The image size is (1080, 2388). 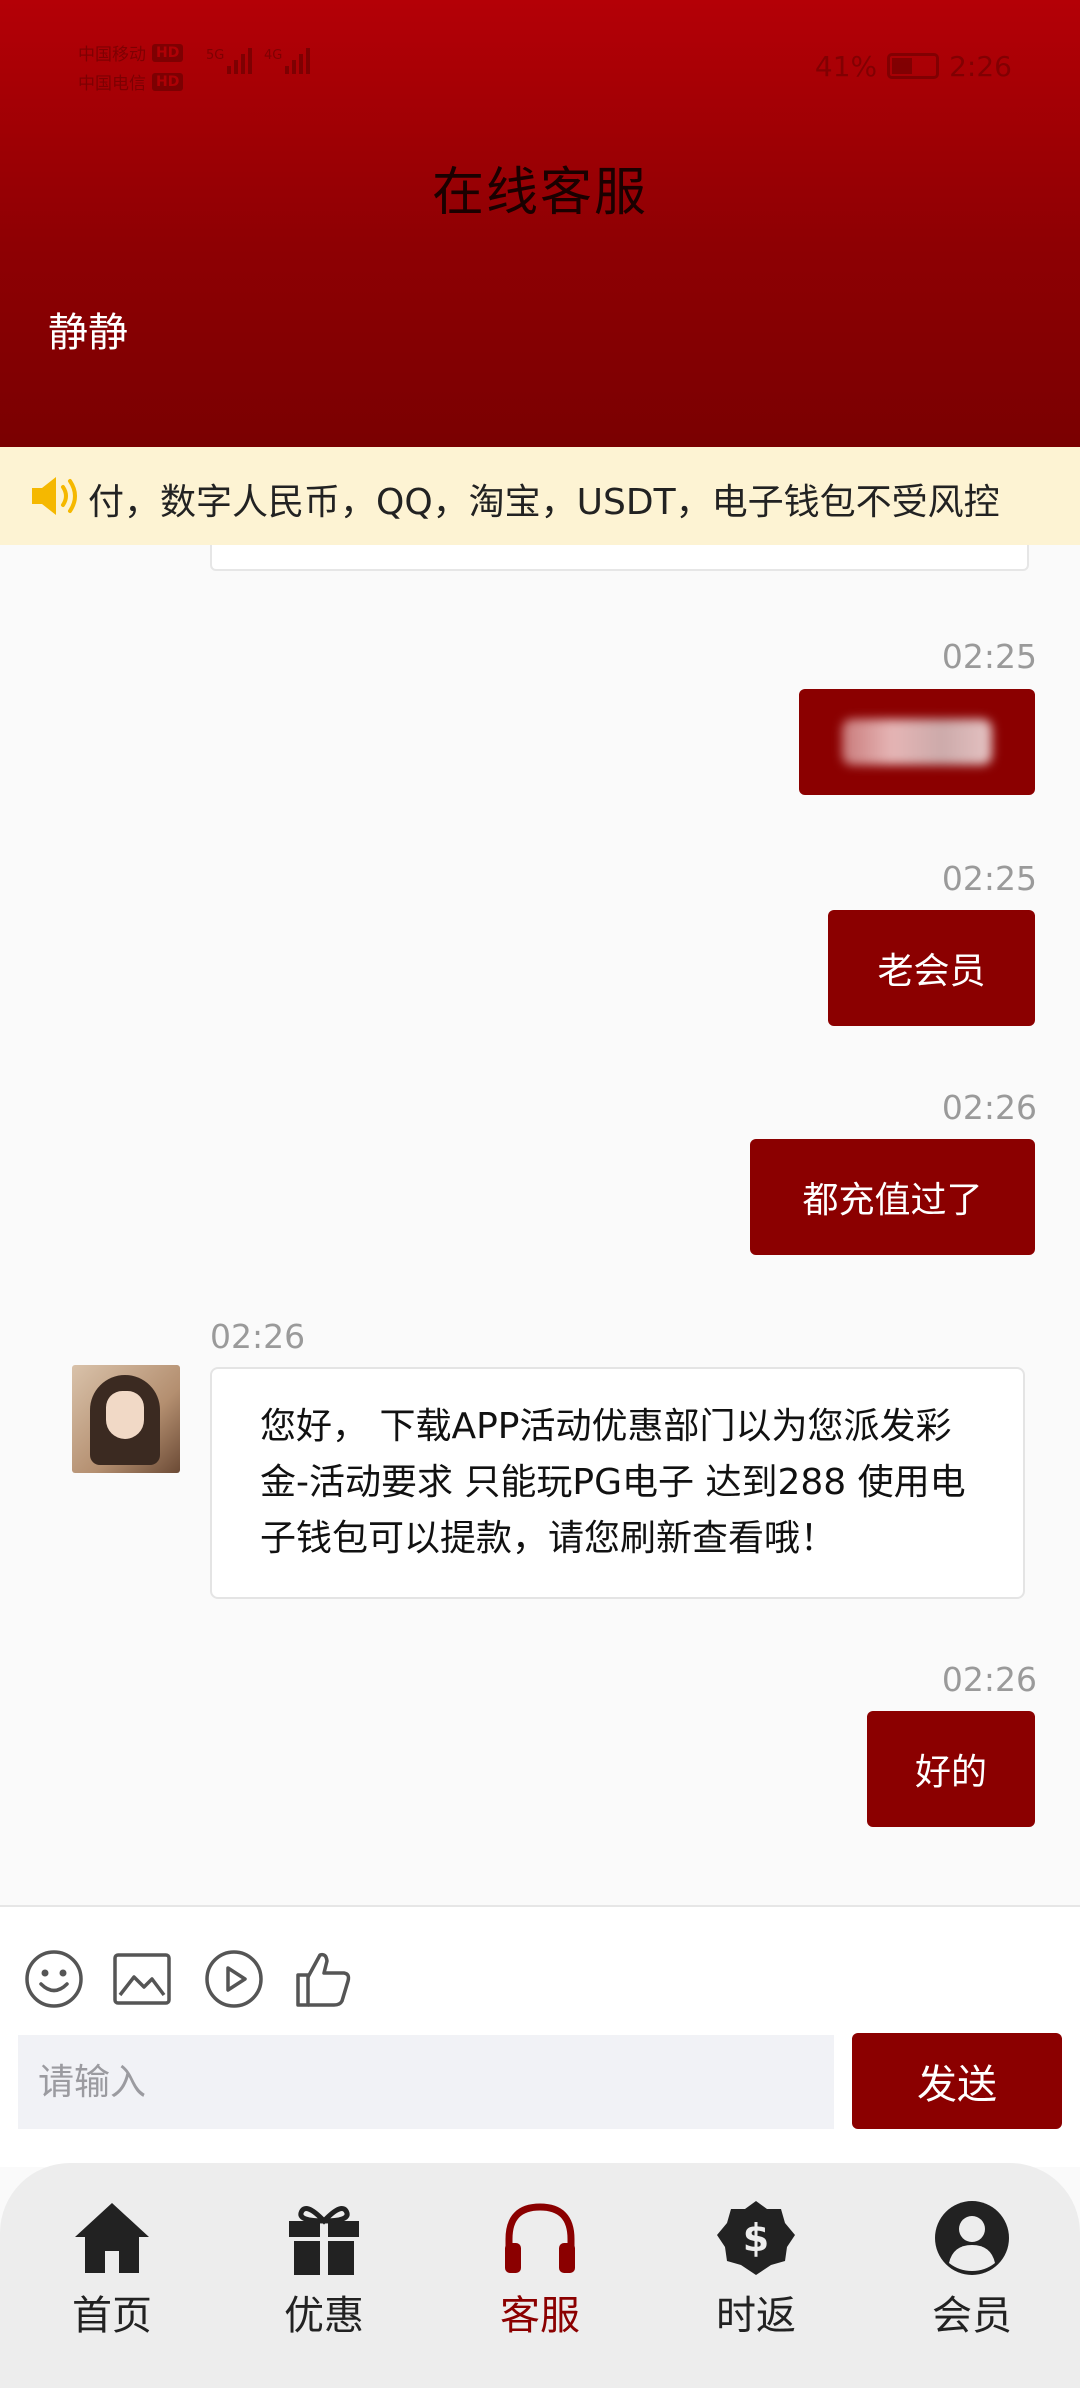 I want to click on nav-label: 优惠, so click(x=324, y=2316).